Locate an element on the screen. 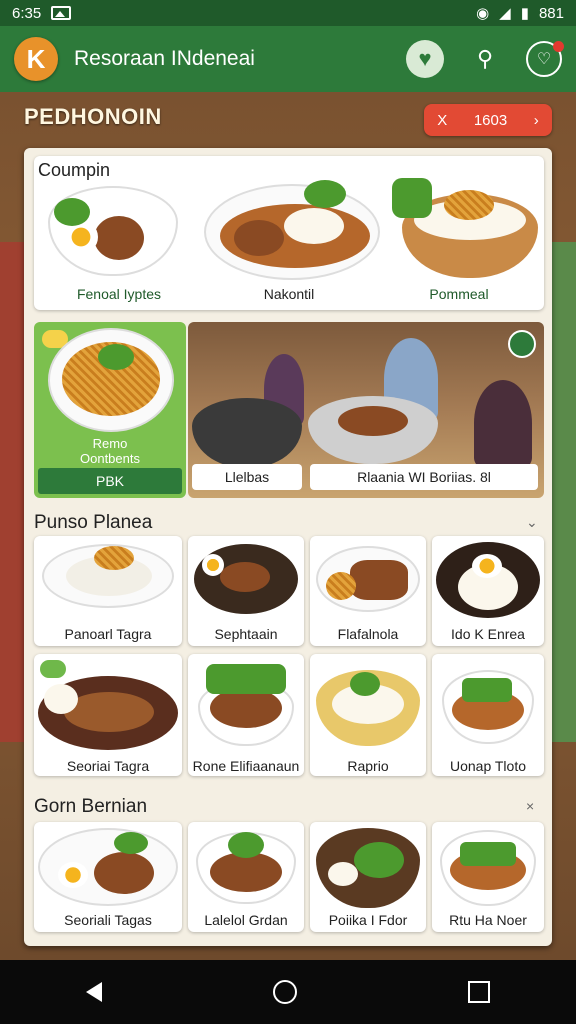 The image size is (576, 1024). app-title: Resoraan INdeneai is located at coordinates (164, 58).